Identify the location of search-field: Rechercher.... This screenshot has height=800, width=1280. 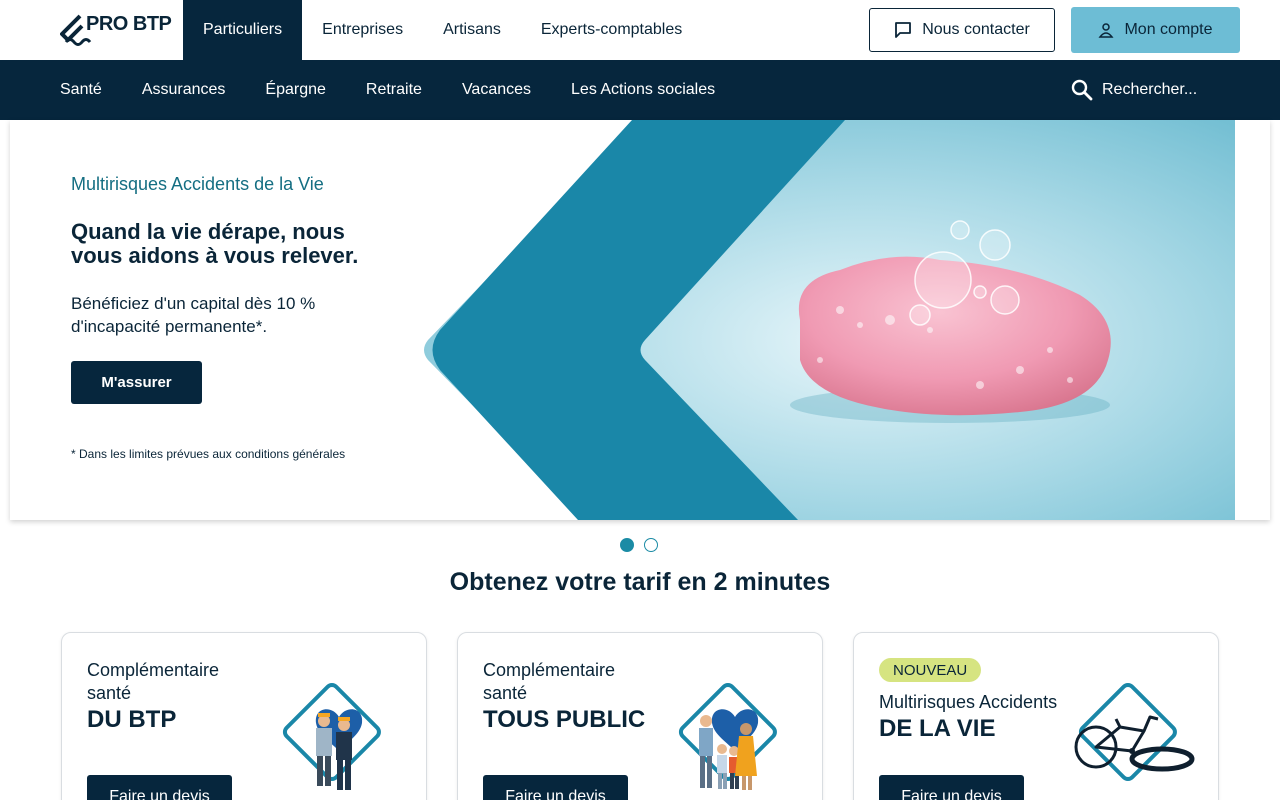
(1155, 90).